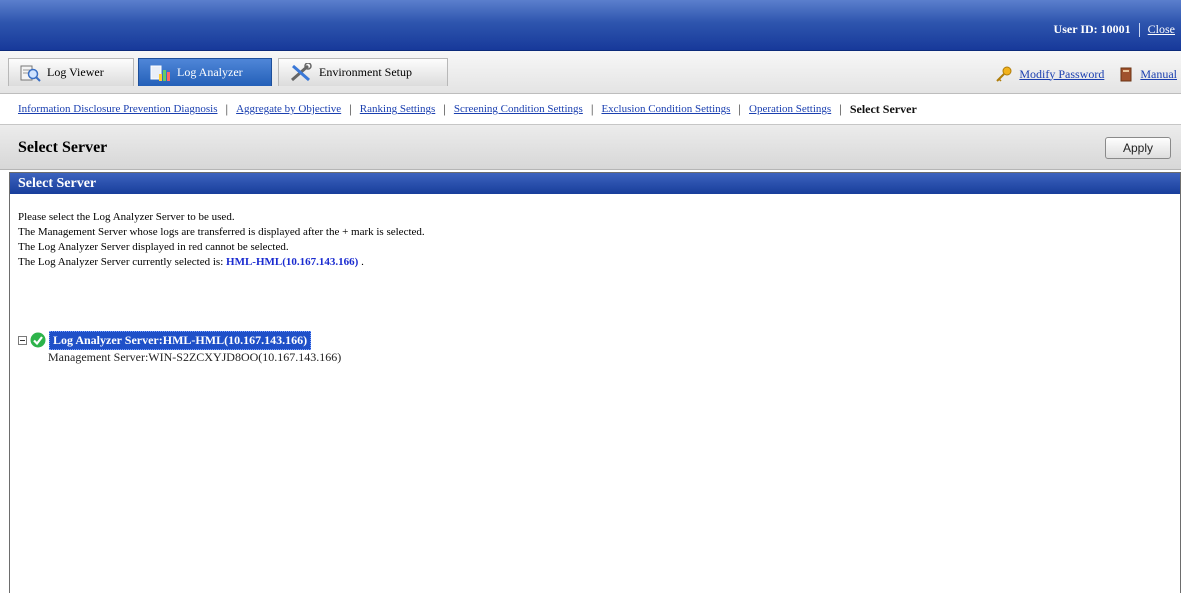  Describe the element at coordinates (590, 147) in the screenshot. I see `page-title-bar: Select Server Apply` at that location.